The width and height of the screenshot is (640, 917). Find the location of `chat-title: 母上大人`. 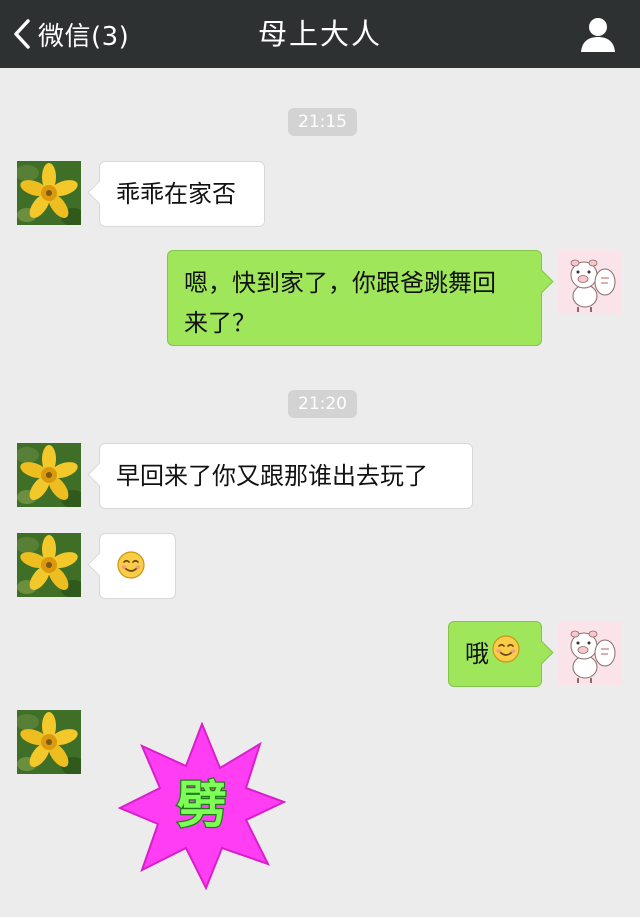

chat-title: 母上大人 is located at coordinates (319, 34).